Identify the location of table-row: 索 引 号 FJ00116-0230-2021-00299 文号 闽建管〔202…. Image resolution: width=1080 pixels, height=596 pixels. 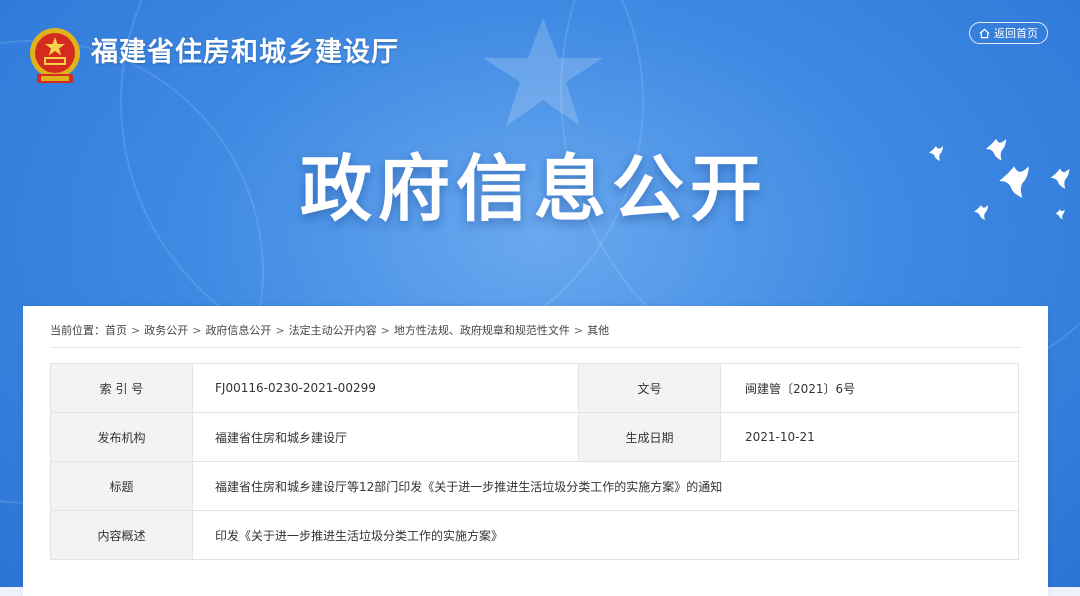
(534, 388).